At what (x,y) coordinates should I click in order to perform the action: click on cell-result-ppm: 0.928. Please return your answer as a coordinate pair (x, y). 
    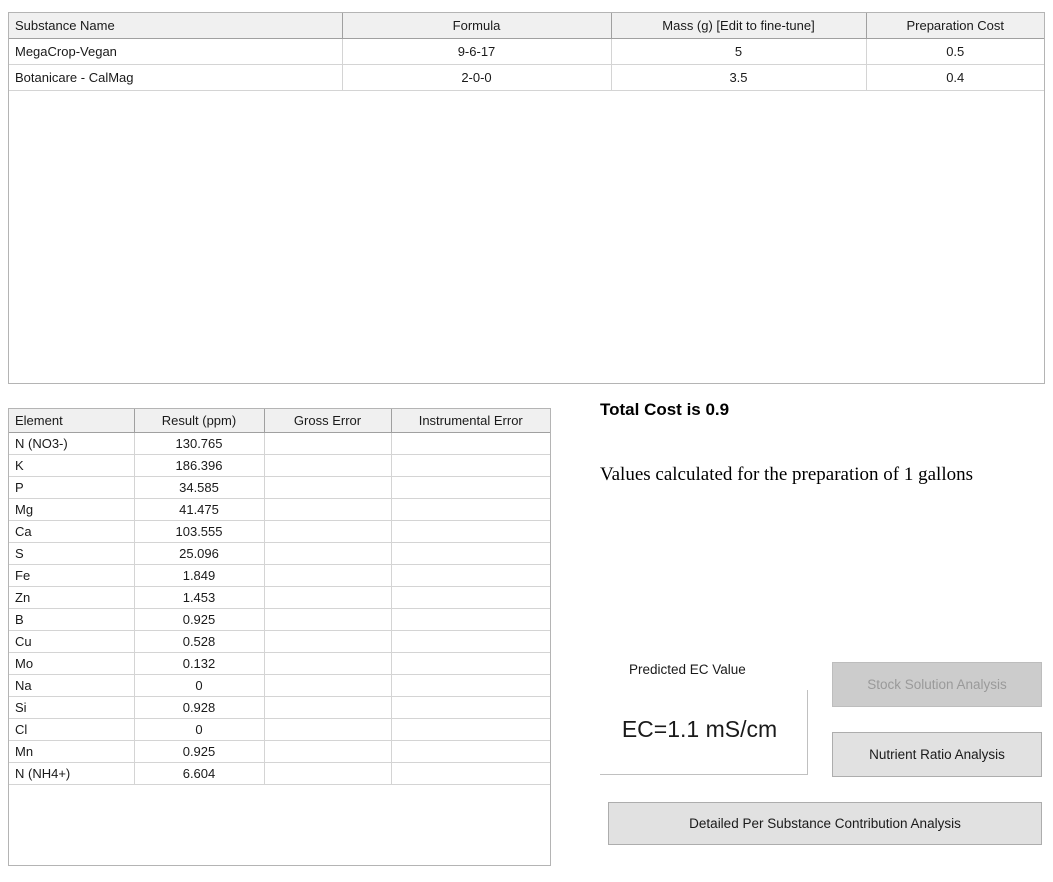
    Looking at the image, I should click on (199, 707).